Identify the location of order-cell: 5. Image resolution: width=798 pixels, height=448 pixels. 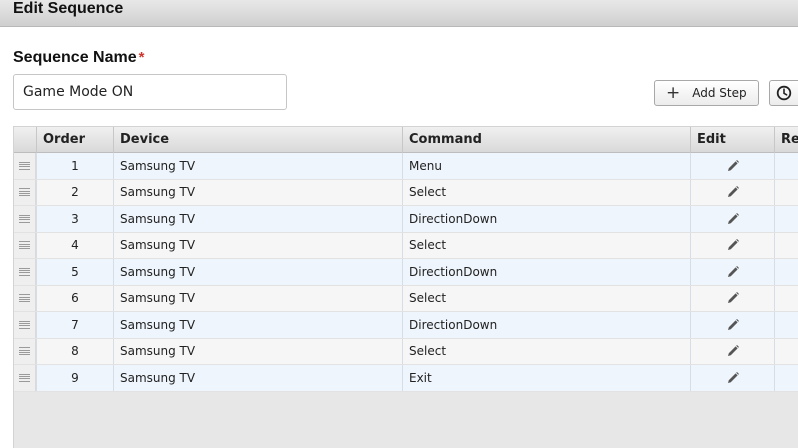
(74, 272).